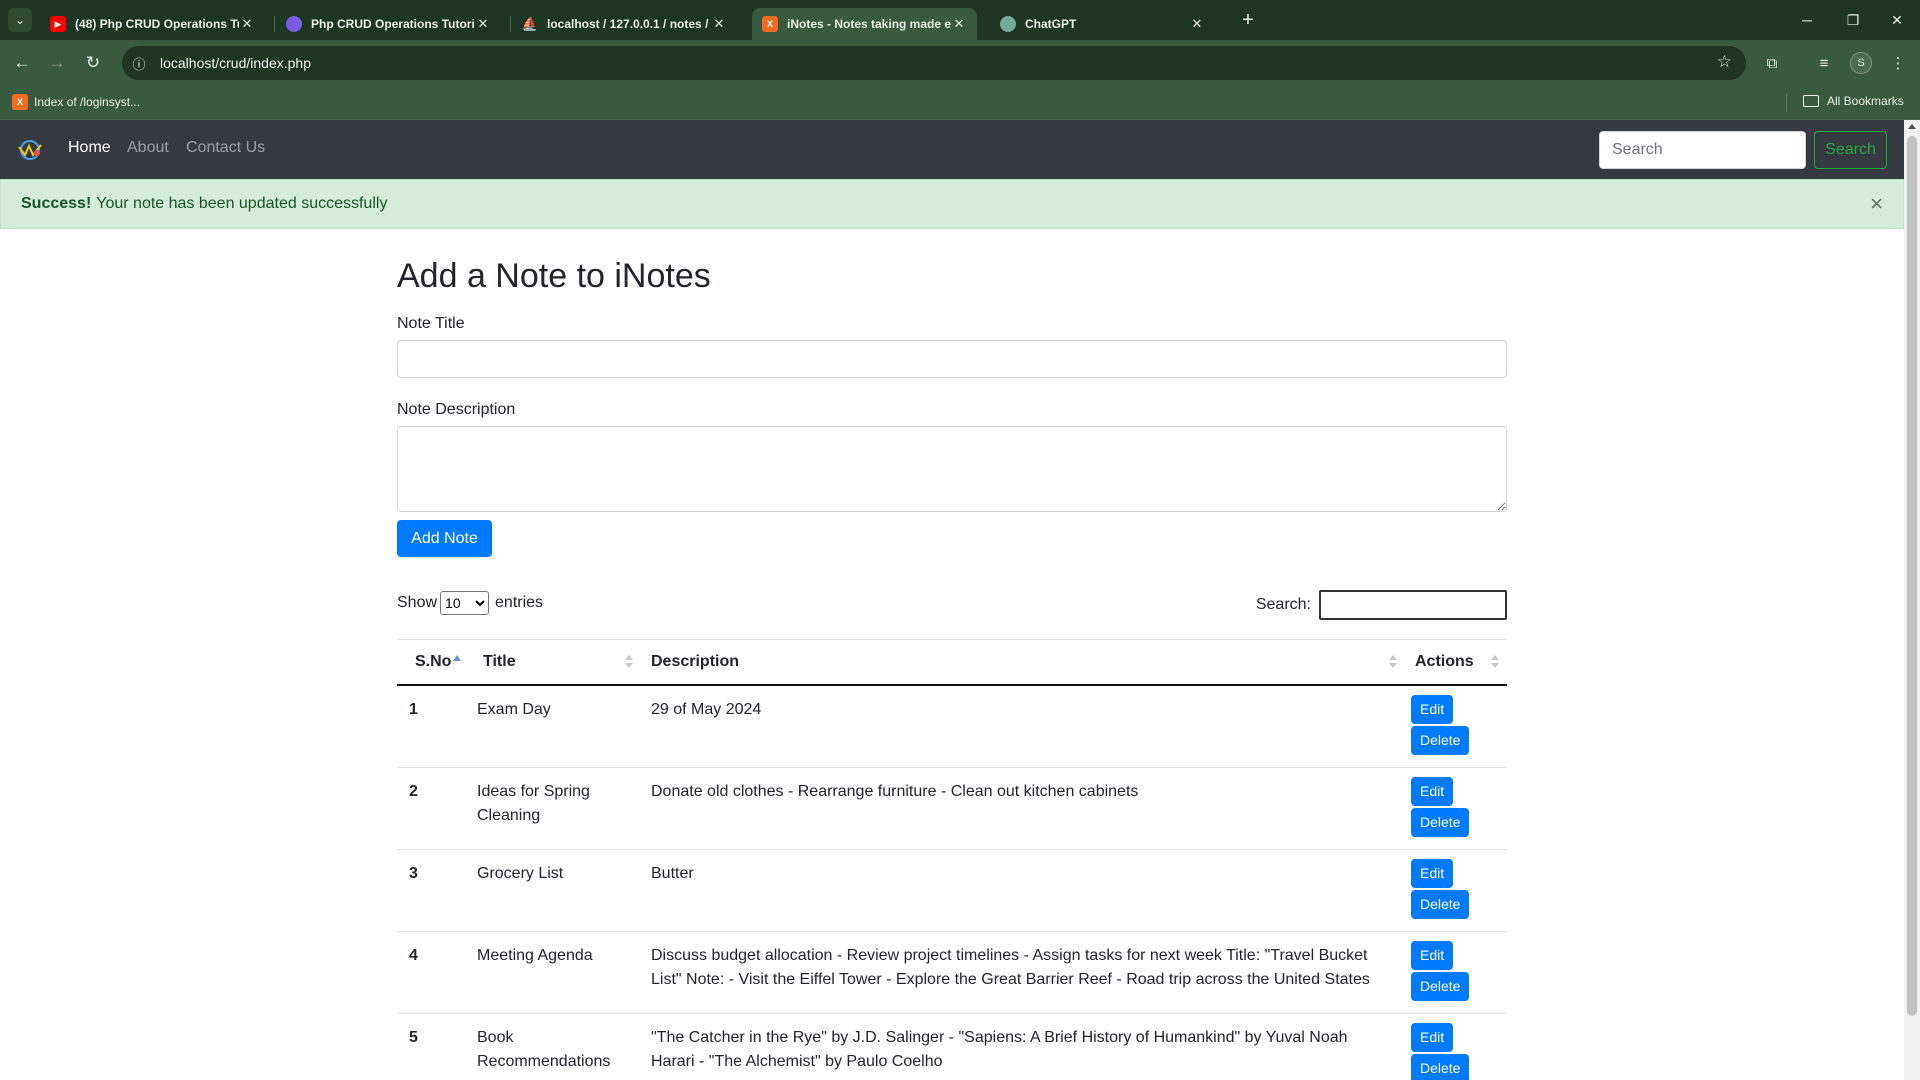 The image size is (1920, 1080). I want to click on cell-sno: 1, so click(432, 725).